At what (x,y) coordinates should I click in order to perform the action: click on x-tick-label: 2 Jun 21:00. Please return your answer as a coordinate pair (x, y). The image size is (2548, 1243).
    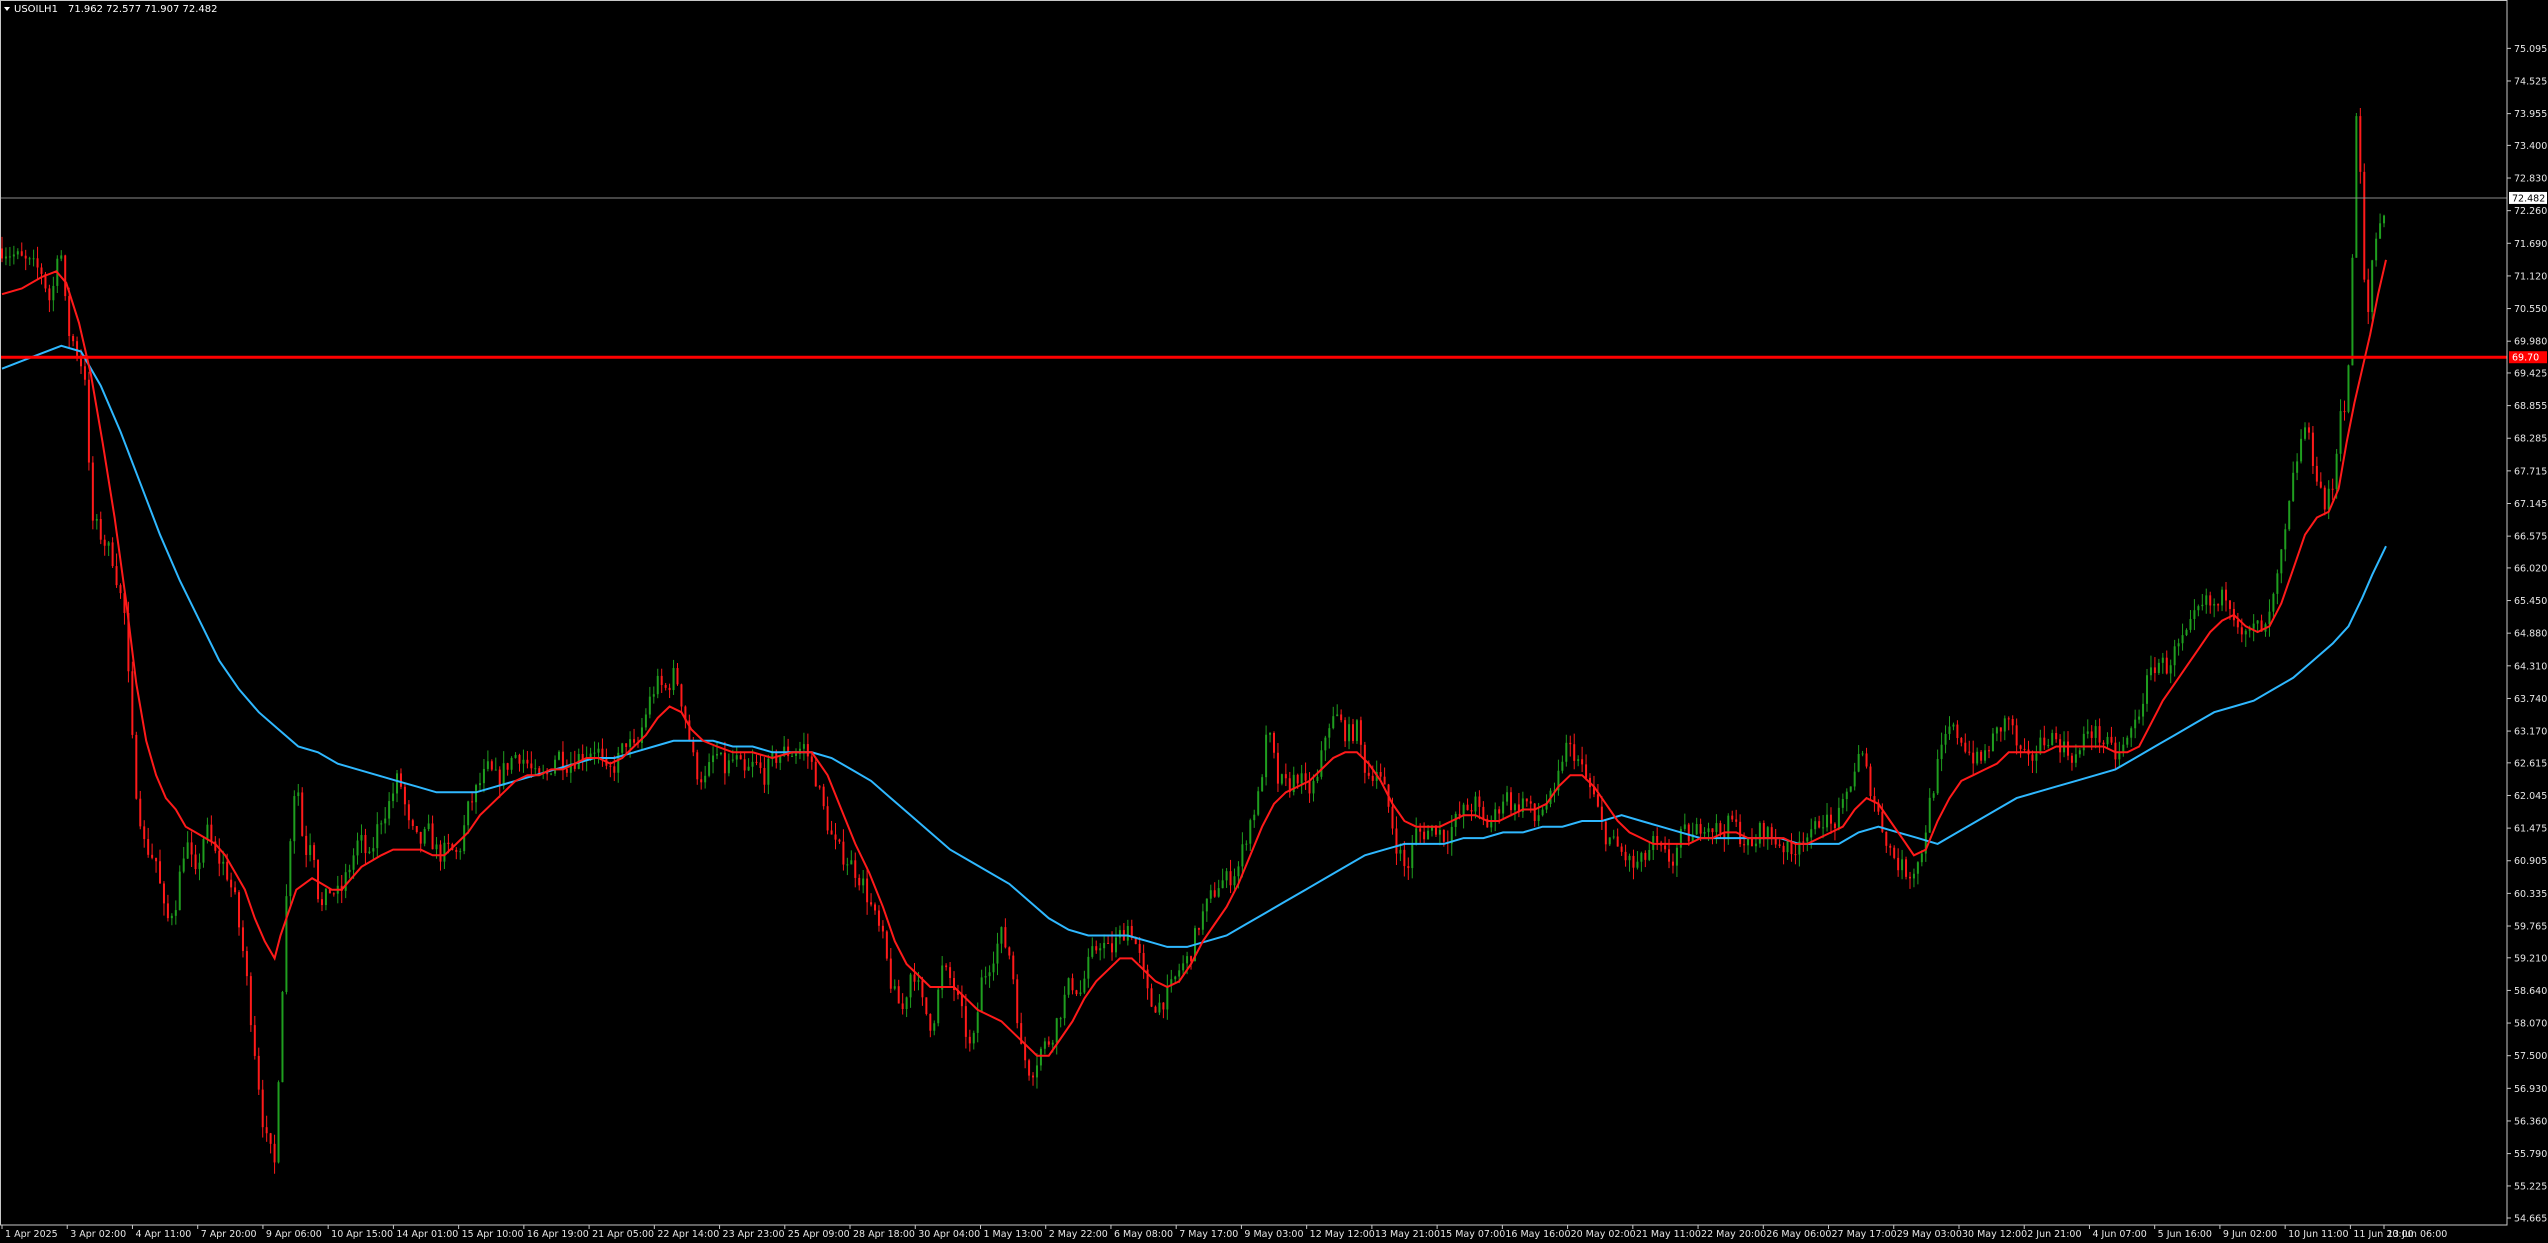
    Looking at the image, I should click on (2054, 1234).